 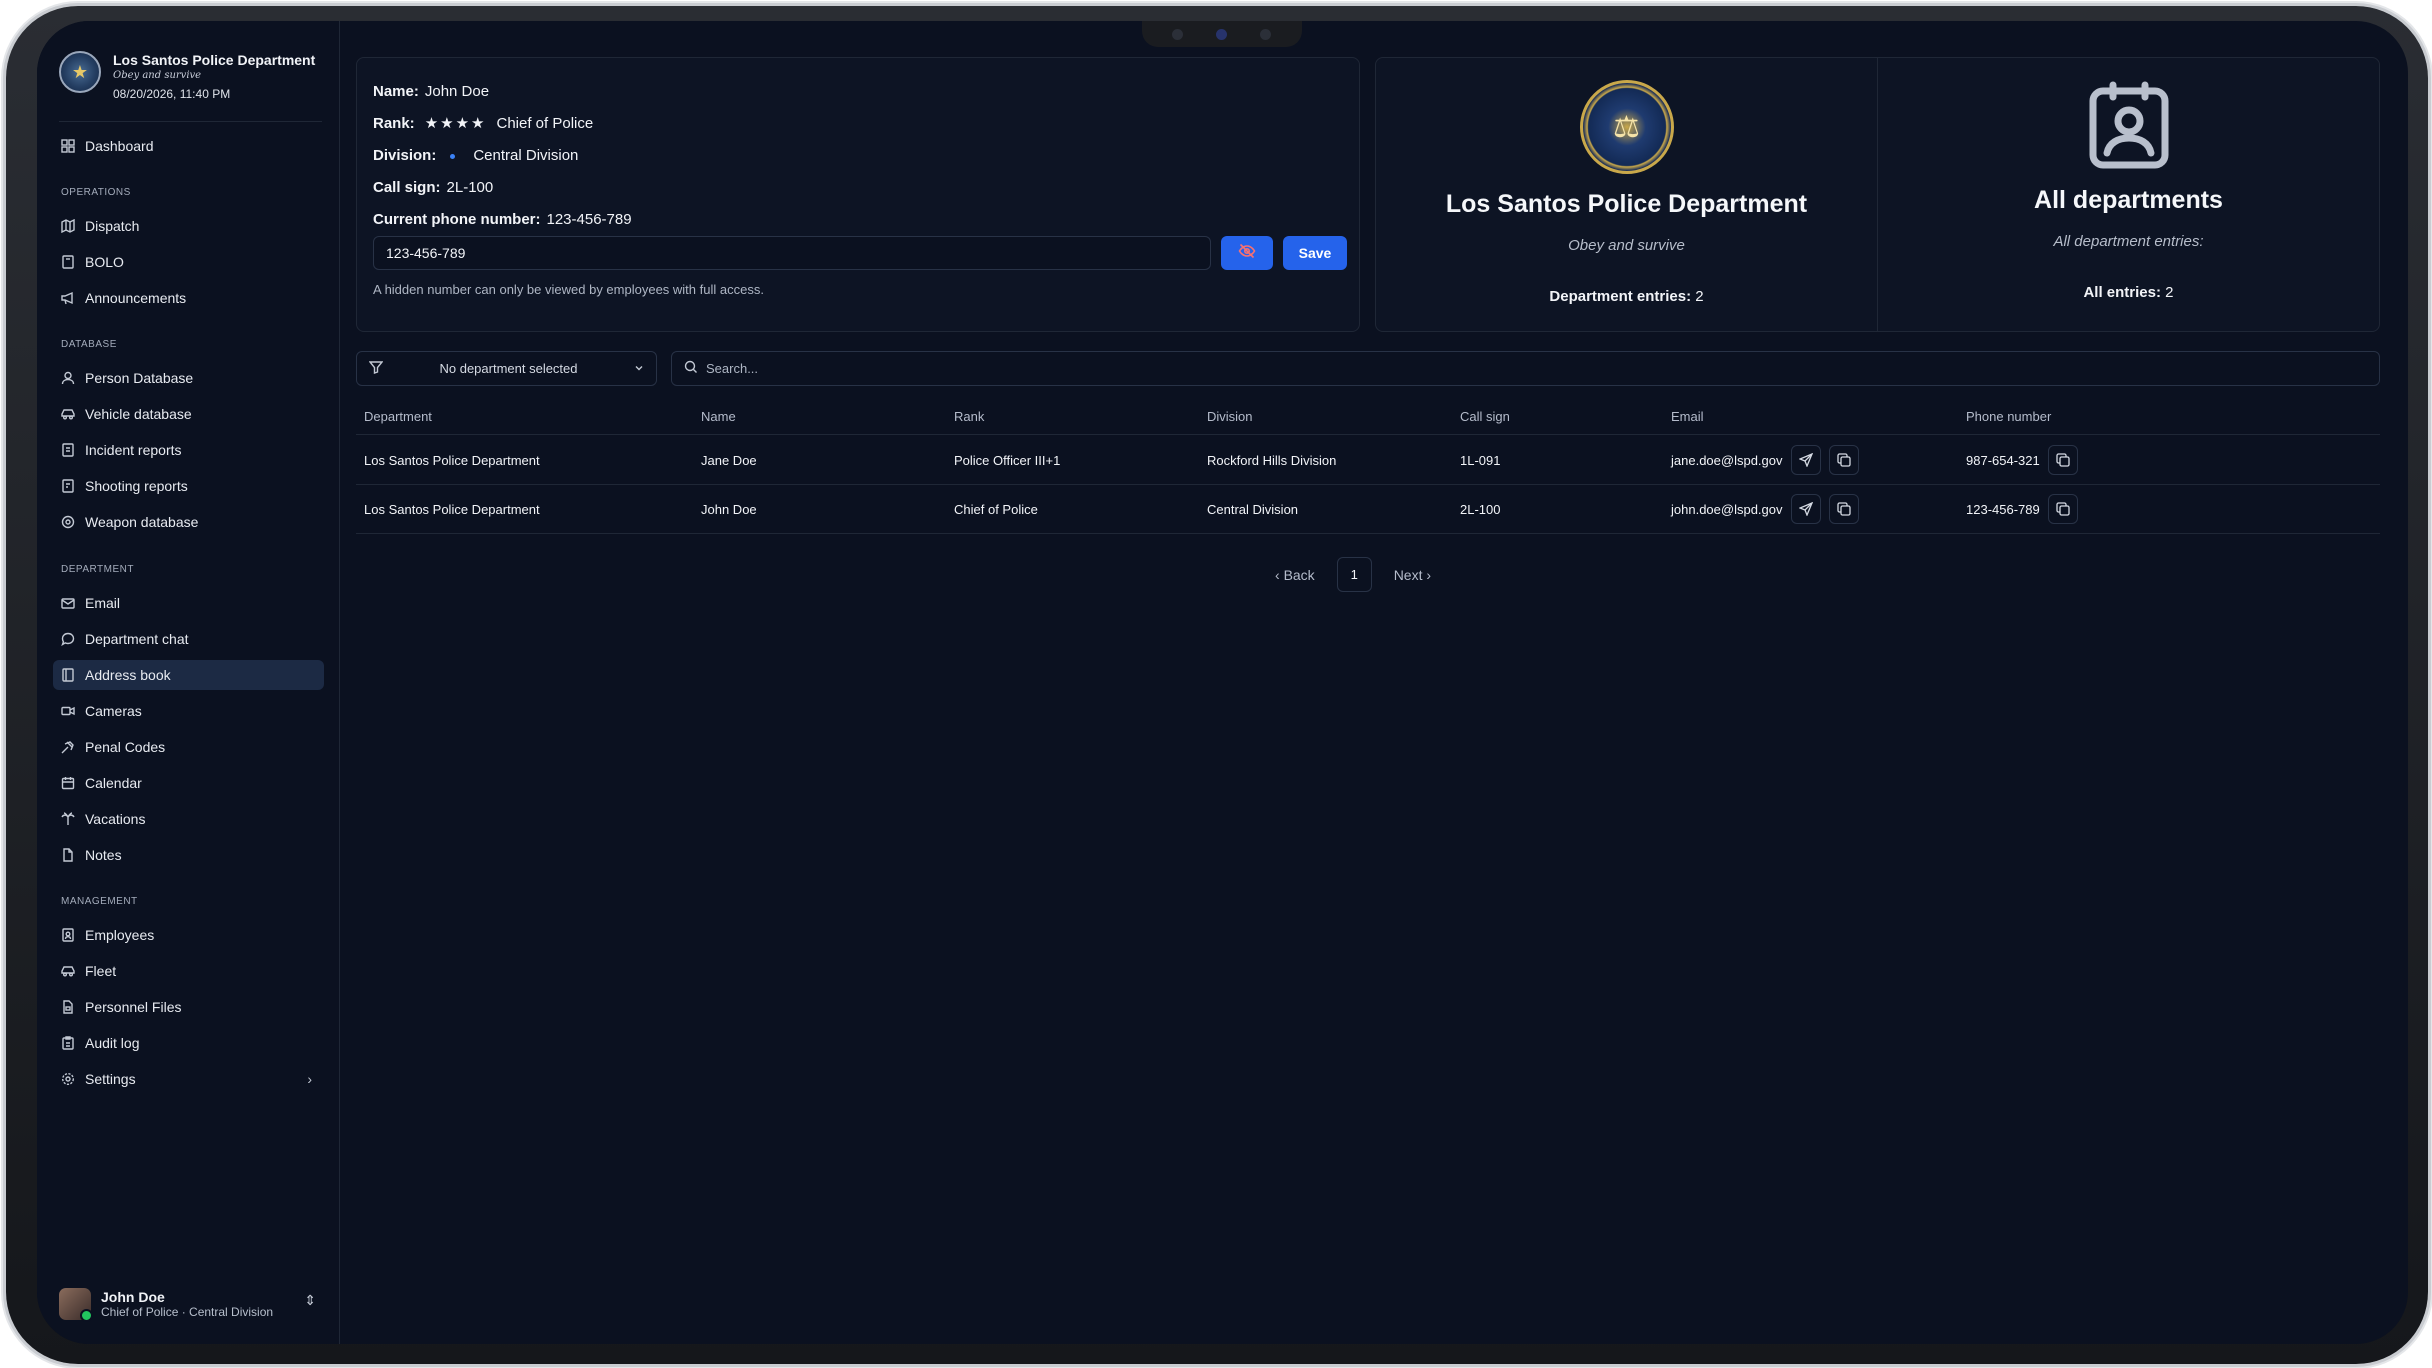 I want to click on profile-division-row: Division: Central Division, so click(x=858, y=156).